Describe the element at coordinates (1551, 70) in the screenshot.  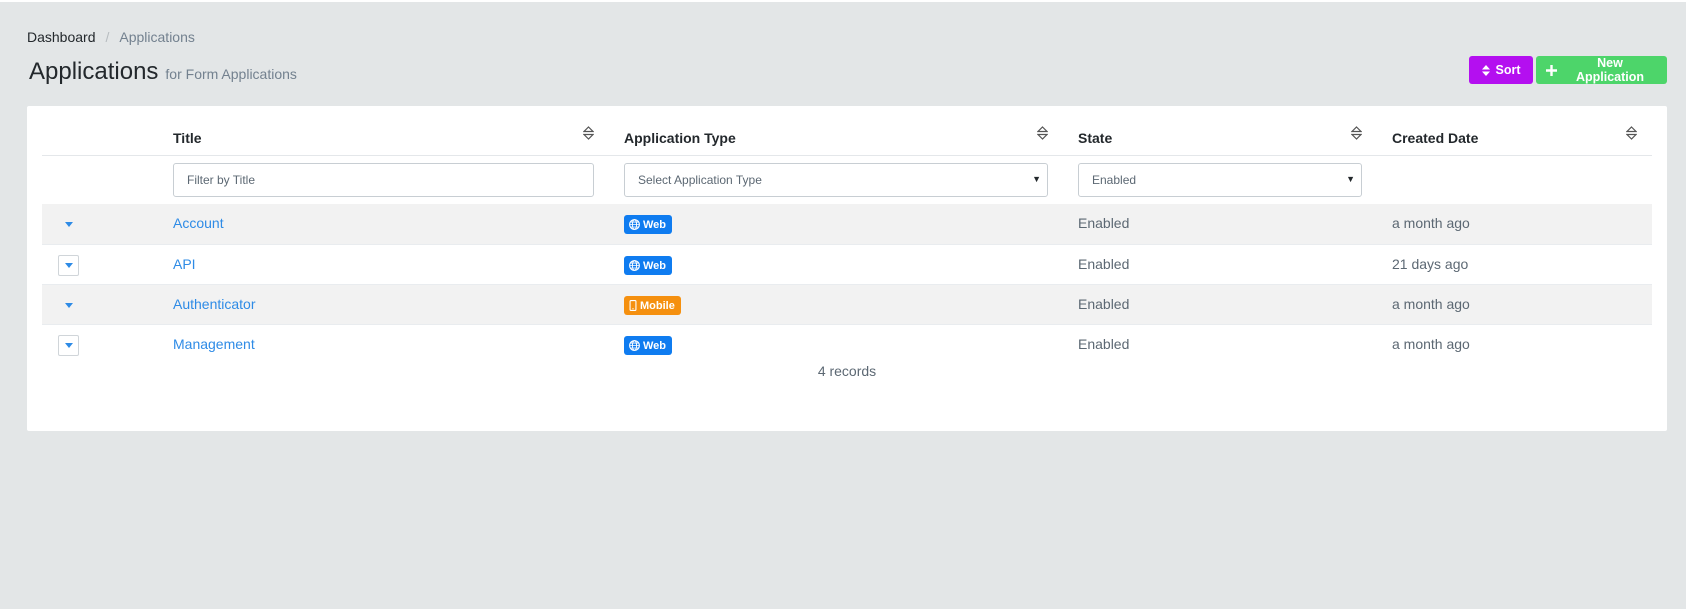
I see `plus-icon` at that location.